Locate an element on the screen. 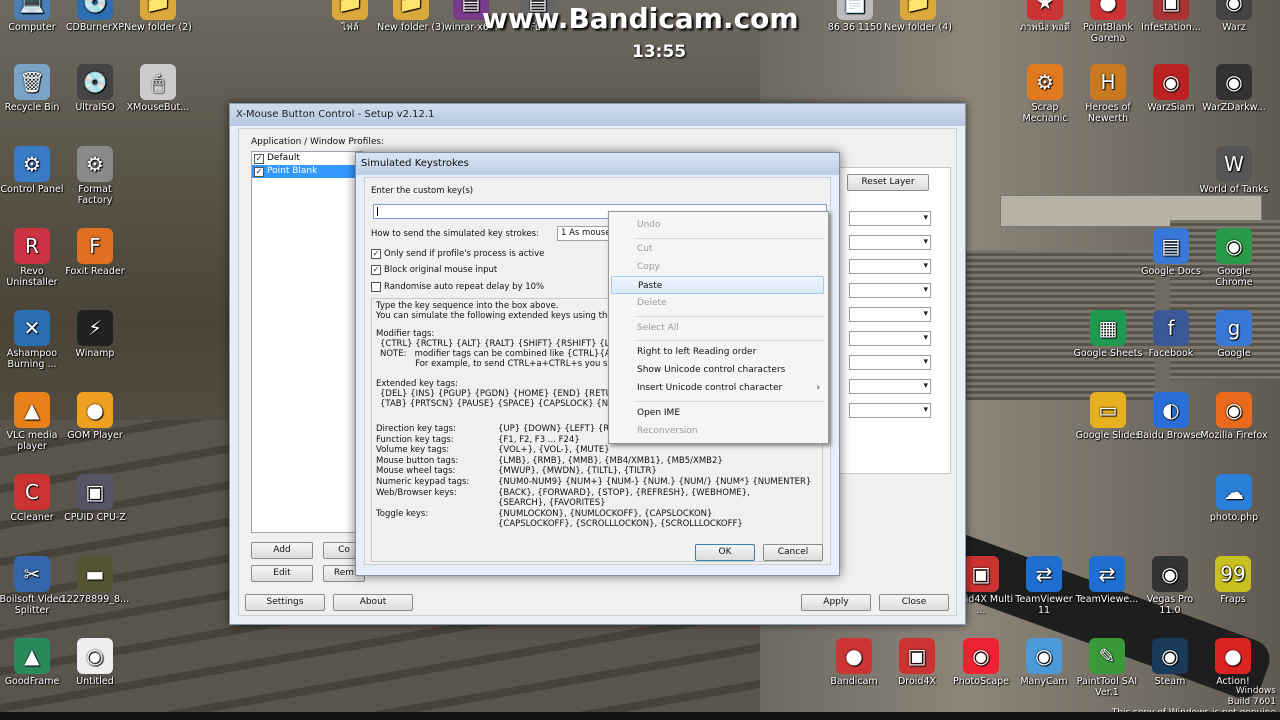 The height and width of the screenshot is (720, 1280). profiles-list: ✓ Default ✓ Point Blank is located at coordinates (307, 342).